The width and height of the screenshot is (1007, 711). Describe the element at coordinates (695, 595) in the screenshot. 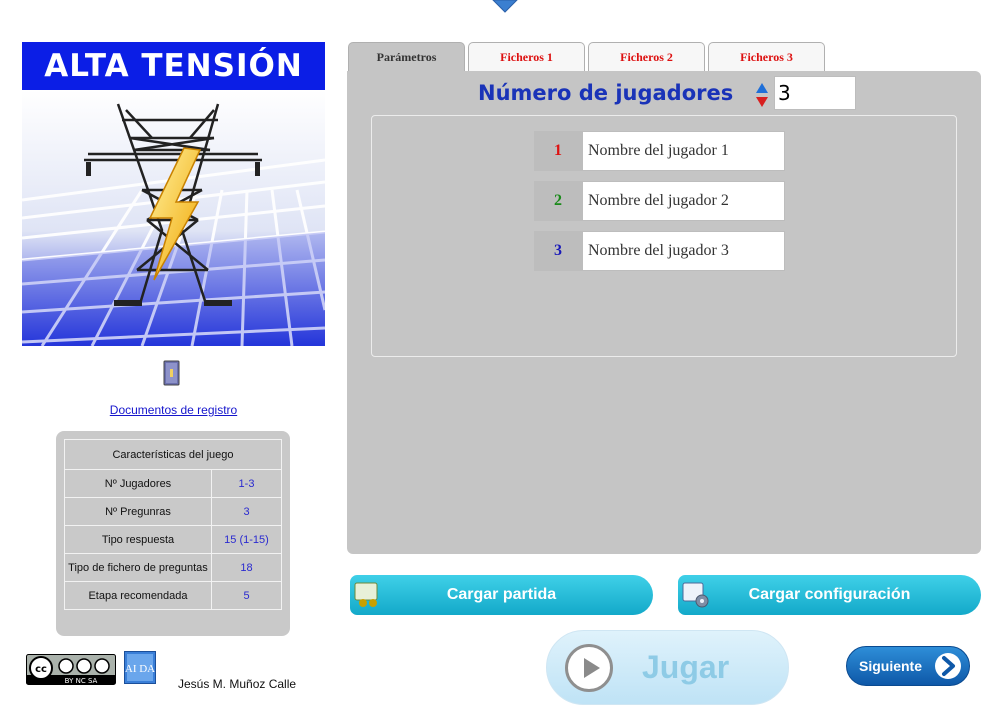

I see `load-config-icon` at that location.